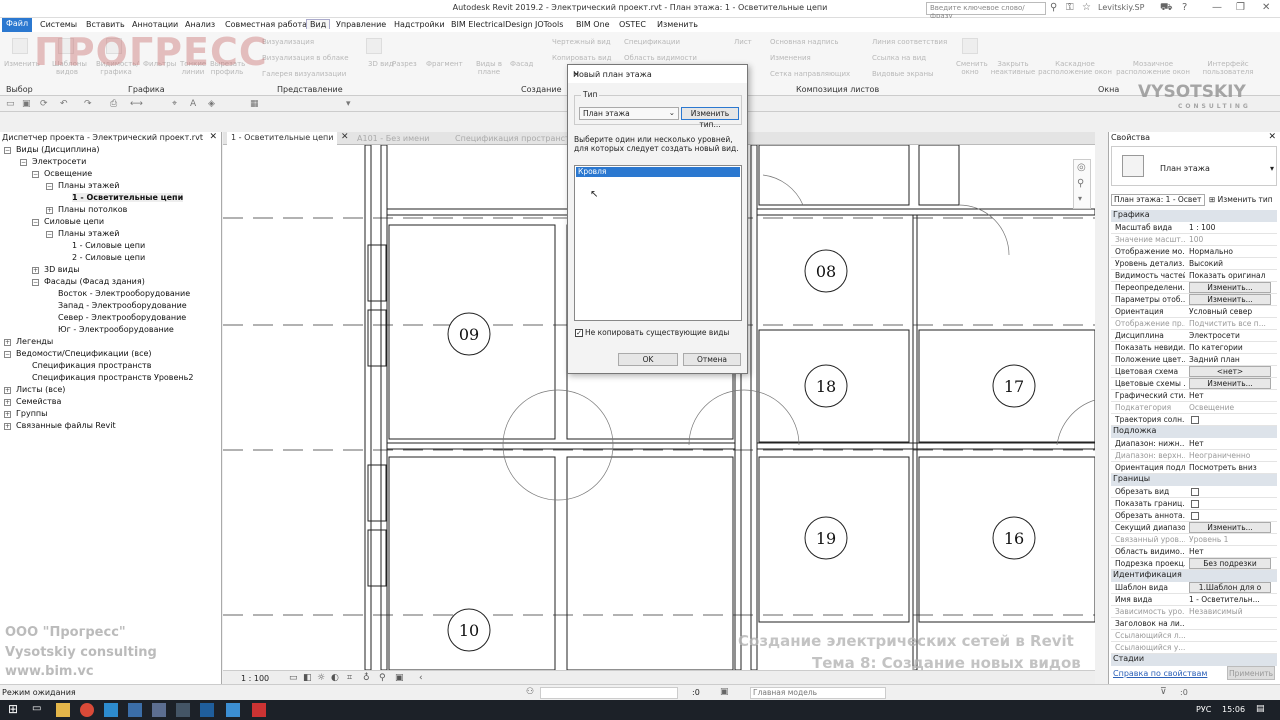 The height and width of the screenshot is (720, 1280). I want to click on chrome-icon, so click(87, 710).